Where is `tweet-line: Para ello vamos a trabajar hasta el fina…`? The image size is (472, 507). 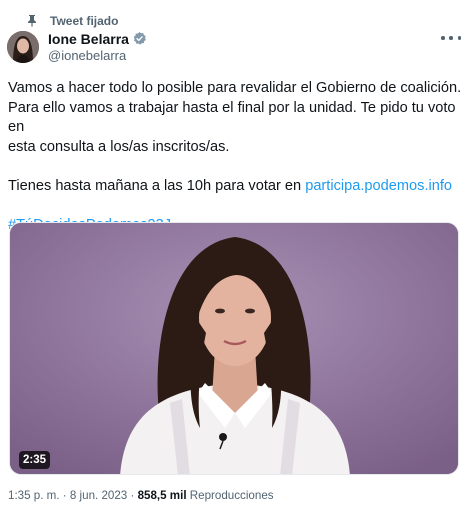
tweet-line: Para ello vamos a trabajar hasta el fina… is located at coordinates (232, 117).